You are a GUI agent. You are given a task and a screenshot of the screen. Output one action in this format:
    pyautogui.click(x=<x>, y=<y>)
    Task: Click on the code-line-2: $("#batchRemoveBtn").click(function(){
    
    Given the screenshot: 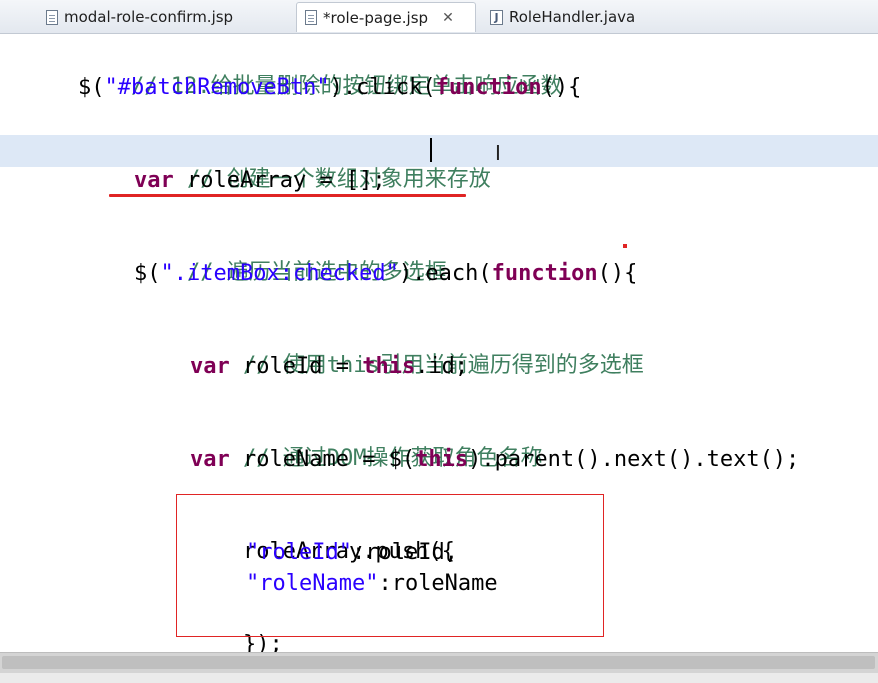 What is the action you would take?
    pyautogui.click(x=329, y=88)
    